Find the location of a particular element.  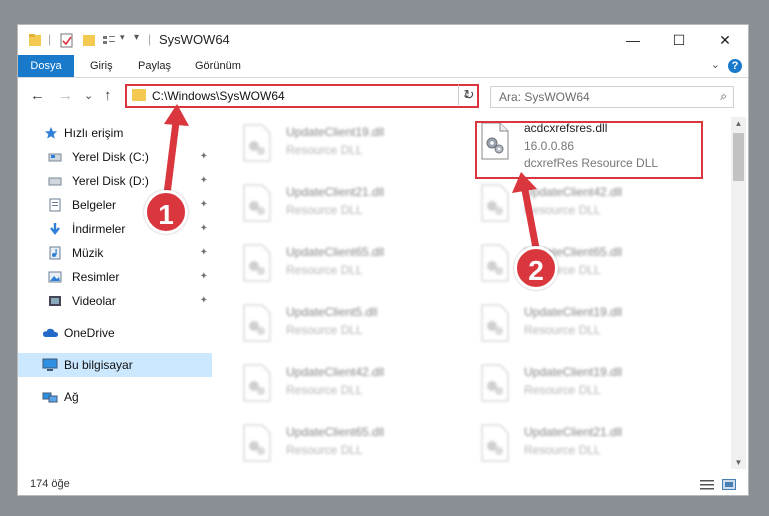

search-input: Ara: SysWOW64 ⌕ is located at coordinates (612, 97).